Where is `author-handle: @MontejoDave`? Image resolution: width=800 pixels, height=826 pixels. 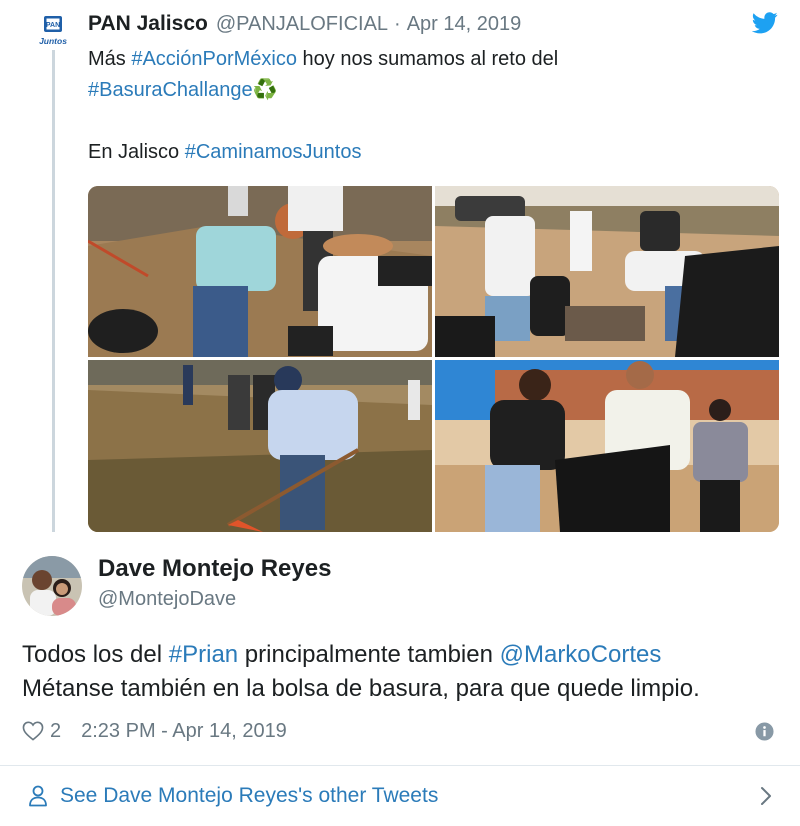 author-handle: @MontejoDave is located at coordinates (167, 599).